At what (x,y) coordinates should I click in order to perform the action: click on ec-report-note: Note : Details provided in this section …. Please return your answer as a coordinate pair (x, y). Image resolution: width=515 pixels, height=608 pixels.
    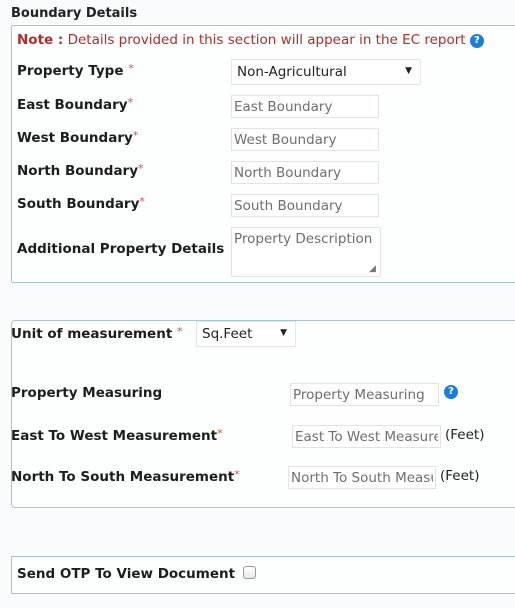
    Looking at the image, I should click on (250, 40).